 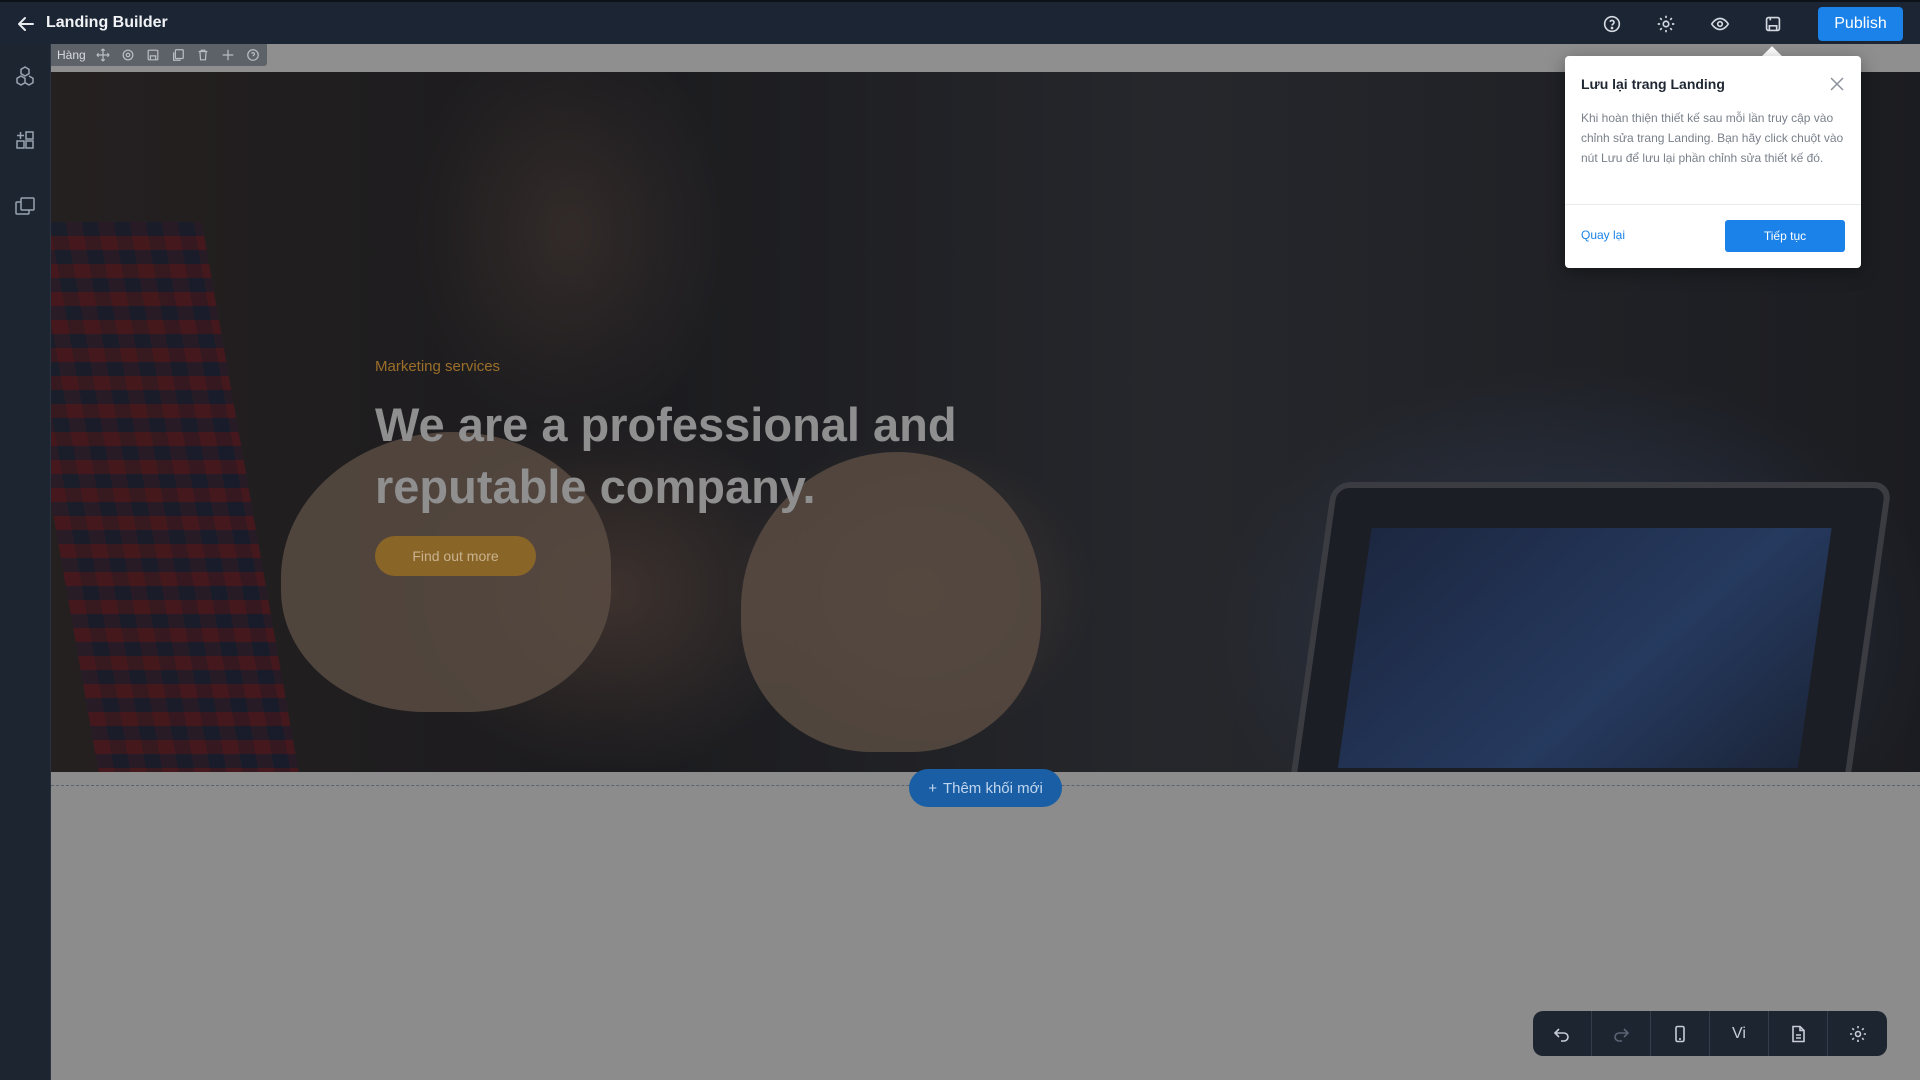 I want to click on add-block-label: Thêm khối mới, so click(x=992, y=788).